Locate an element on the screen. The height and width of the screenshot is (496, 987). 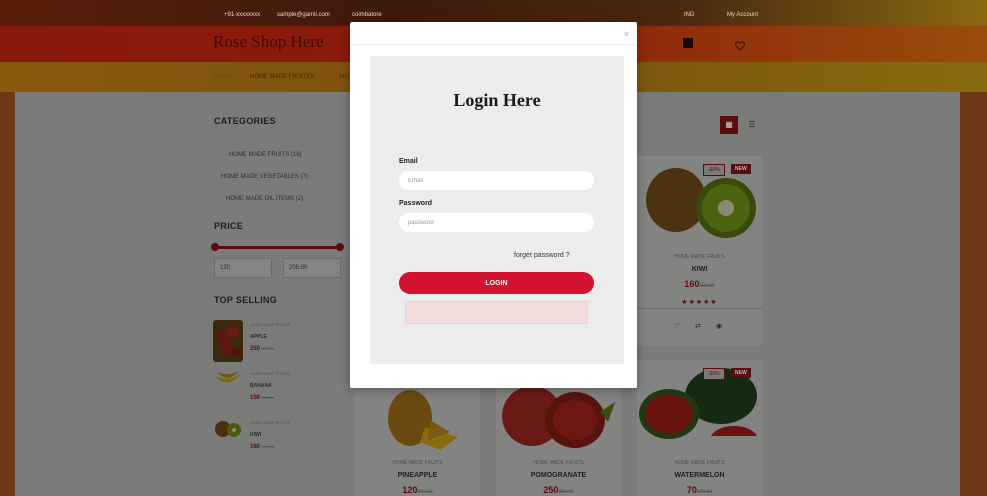
category-link: HOME MADE OIL ITEMS (2) is located at coordinates (264, 199).